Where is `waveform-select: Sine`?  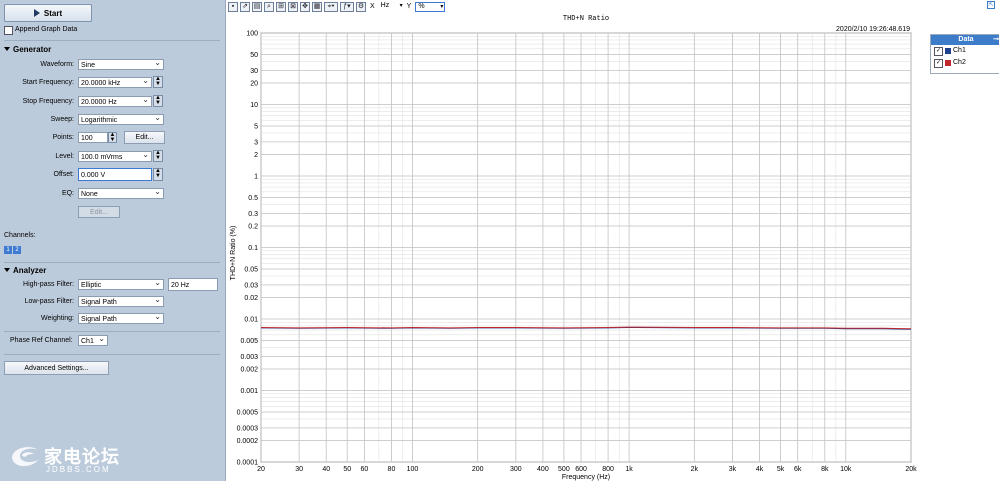 waveform-select: Sine is located at coordinates (121, 64).